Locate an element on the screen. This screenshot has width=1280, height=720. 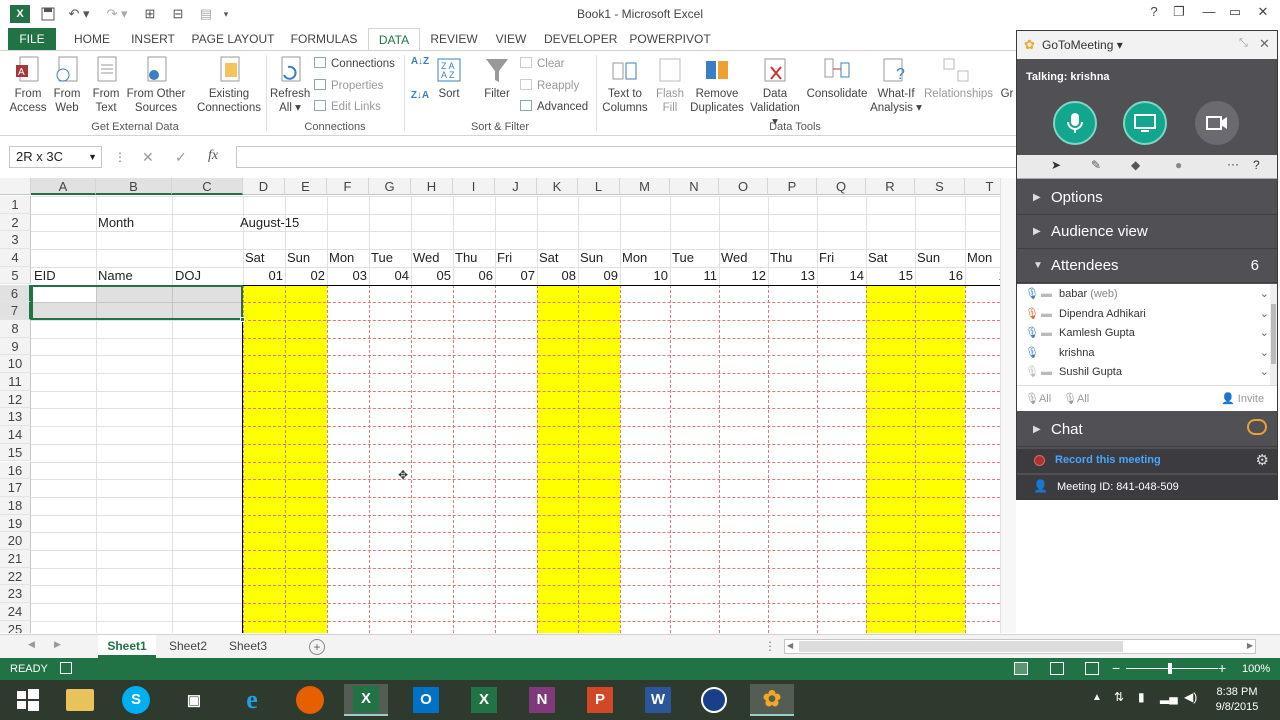
record-meeting-row: Record this meeting ⚙ is located at coordinates (1147, 461).